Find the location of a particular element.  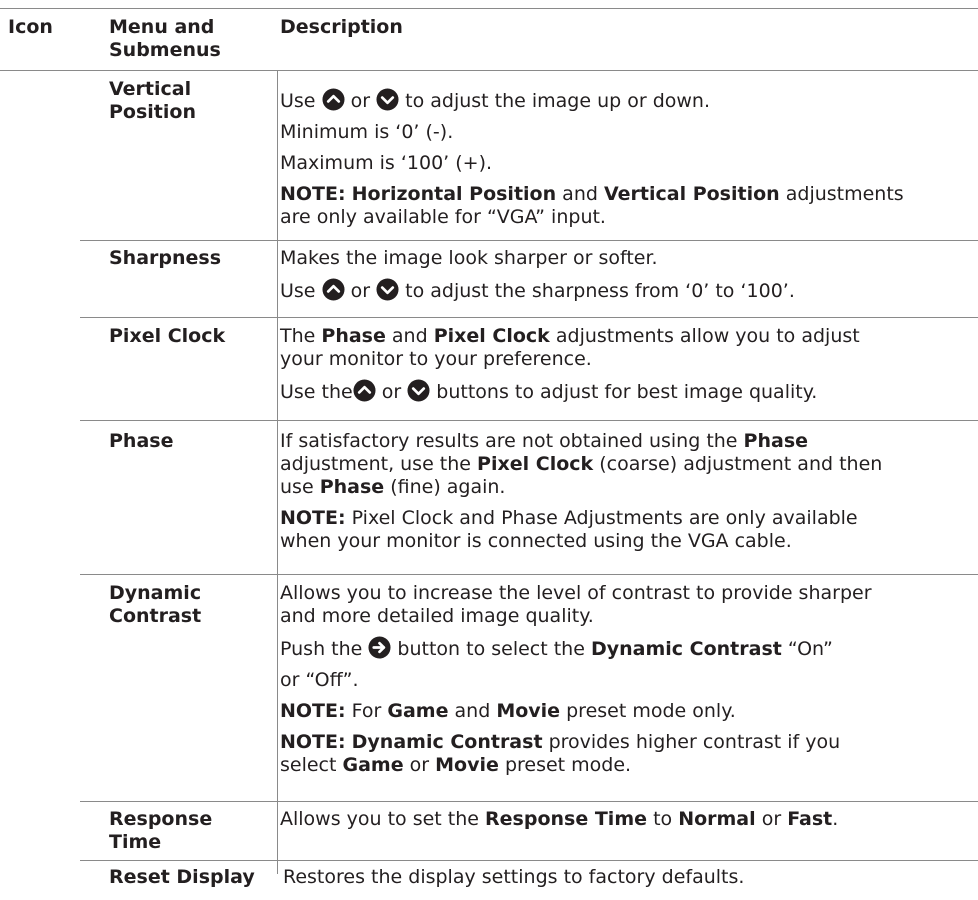

text: (coarse) adjustment and then is located at coordinates (741, 464).